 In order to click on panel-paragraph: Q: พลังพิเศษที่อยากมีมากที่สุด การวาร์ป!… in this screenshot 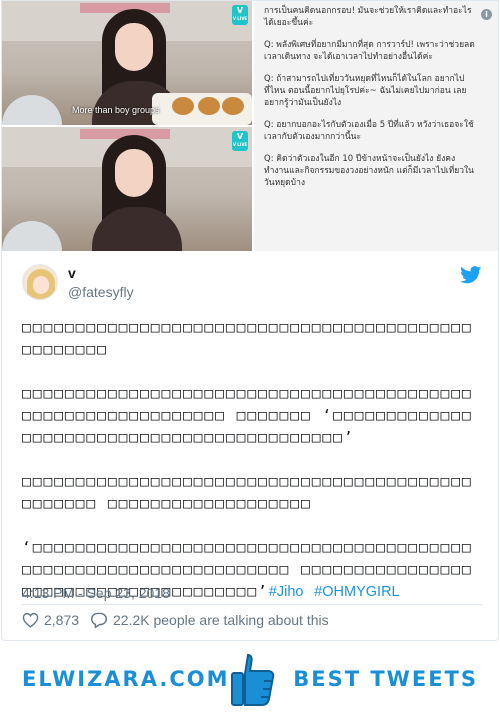, I will do `click(369, 51)`.